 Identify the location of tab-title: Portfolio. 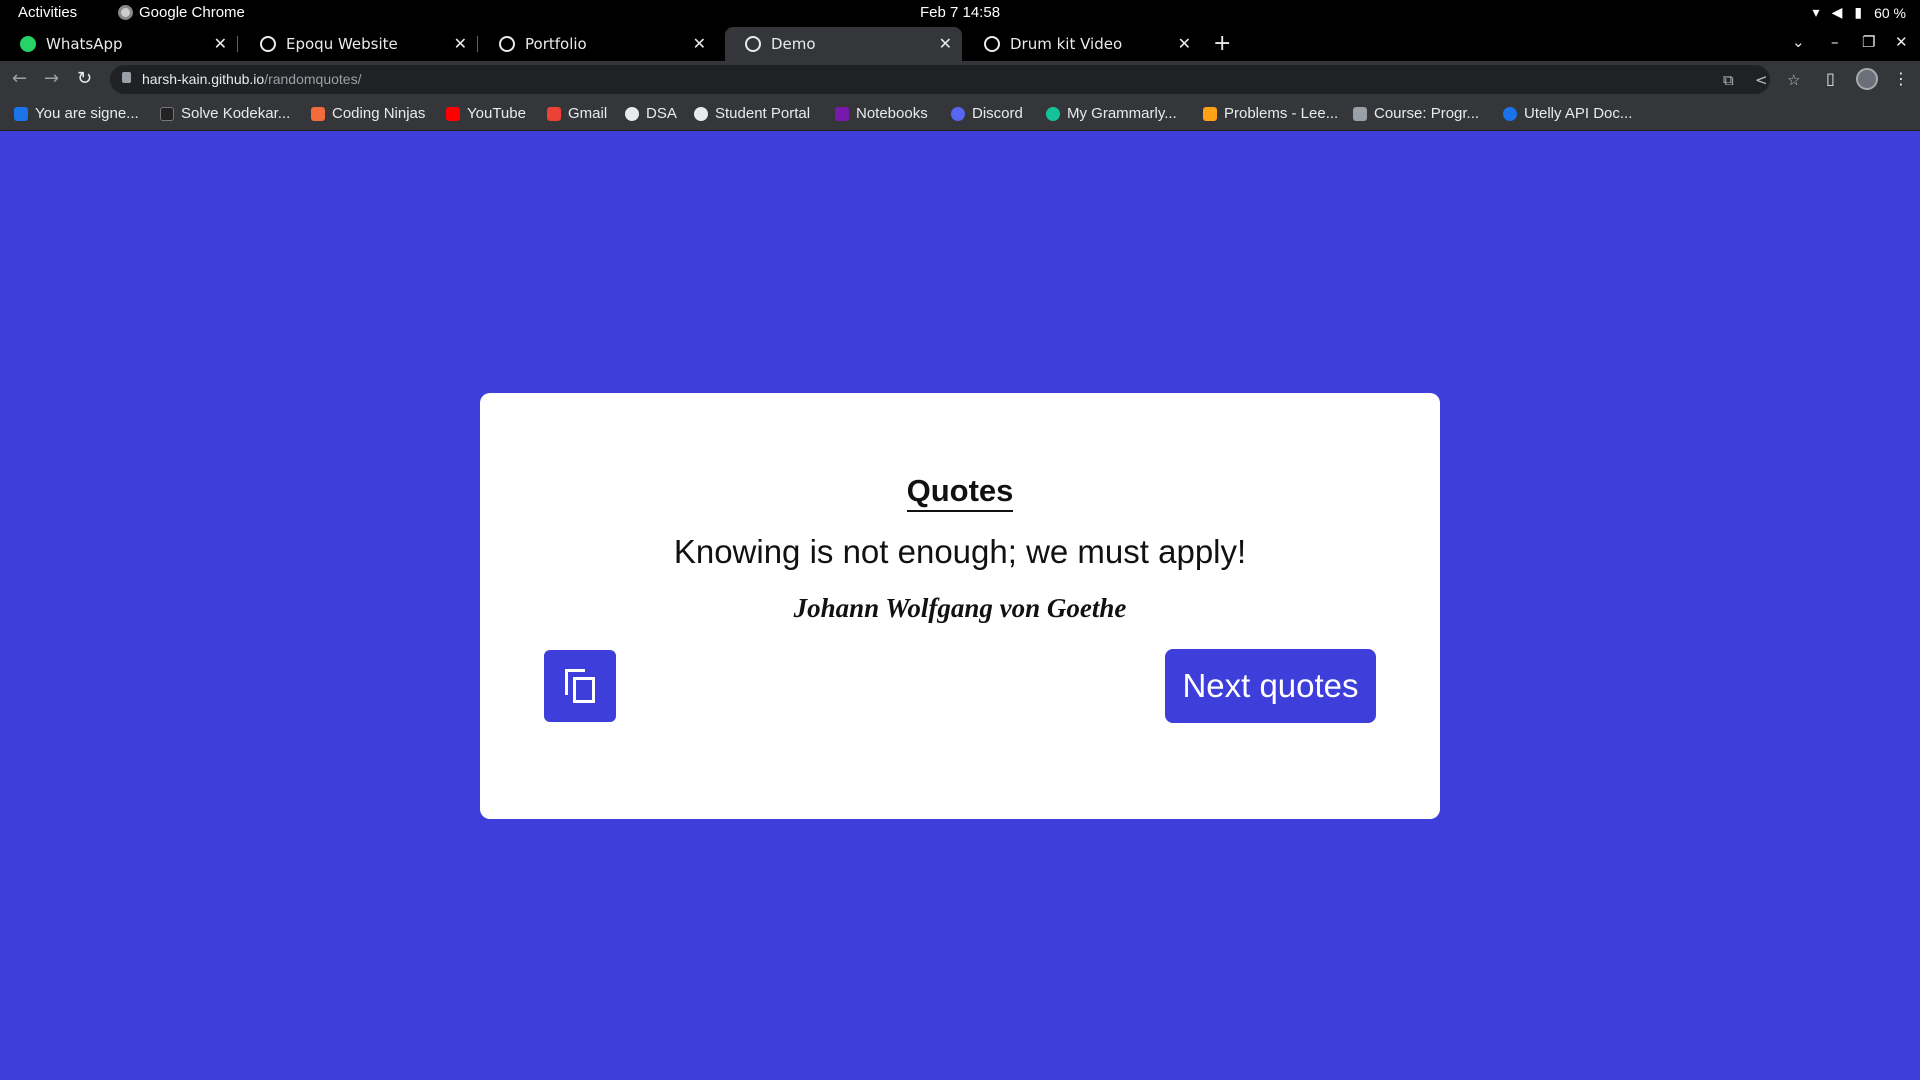
(556, 44).